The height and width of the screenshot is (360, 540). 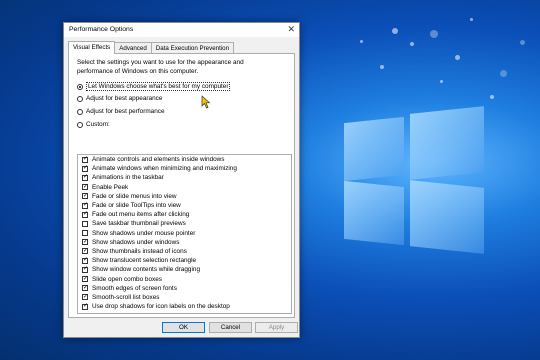 I want to click on effect-label: Animations in the taskbar, so click(x=128, y=178).